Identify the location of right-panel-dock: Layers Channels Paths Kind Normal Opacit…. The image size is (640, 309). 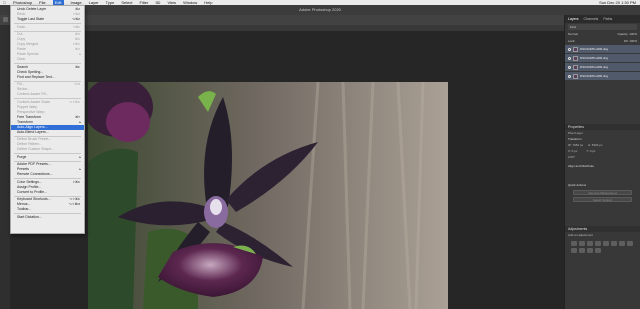
(602, 162).